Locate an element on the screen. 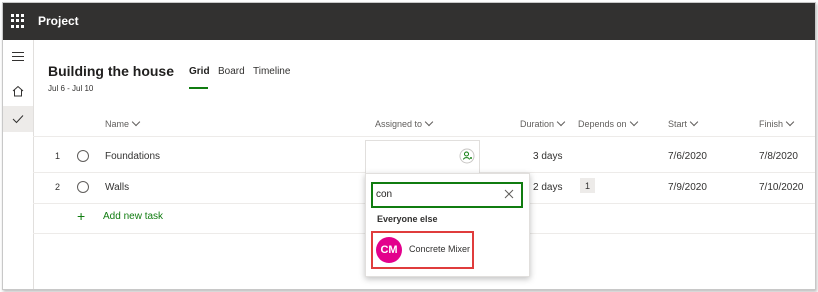 The height and width of the screenshot is (292, 818). task-start: 7/9/2020 is located at coordinates (687, 187).